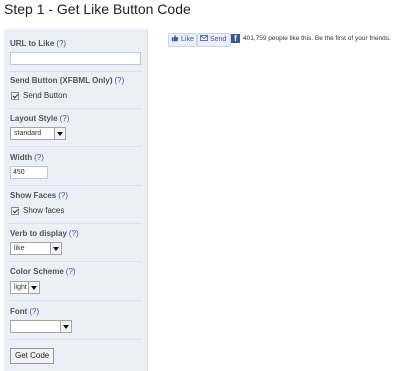  I want to click on send-button: Send, so click(214, 40).